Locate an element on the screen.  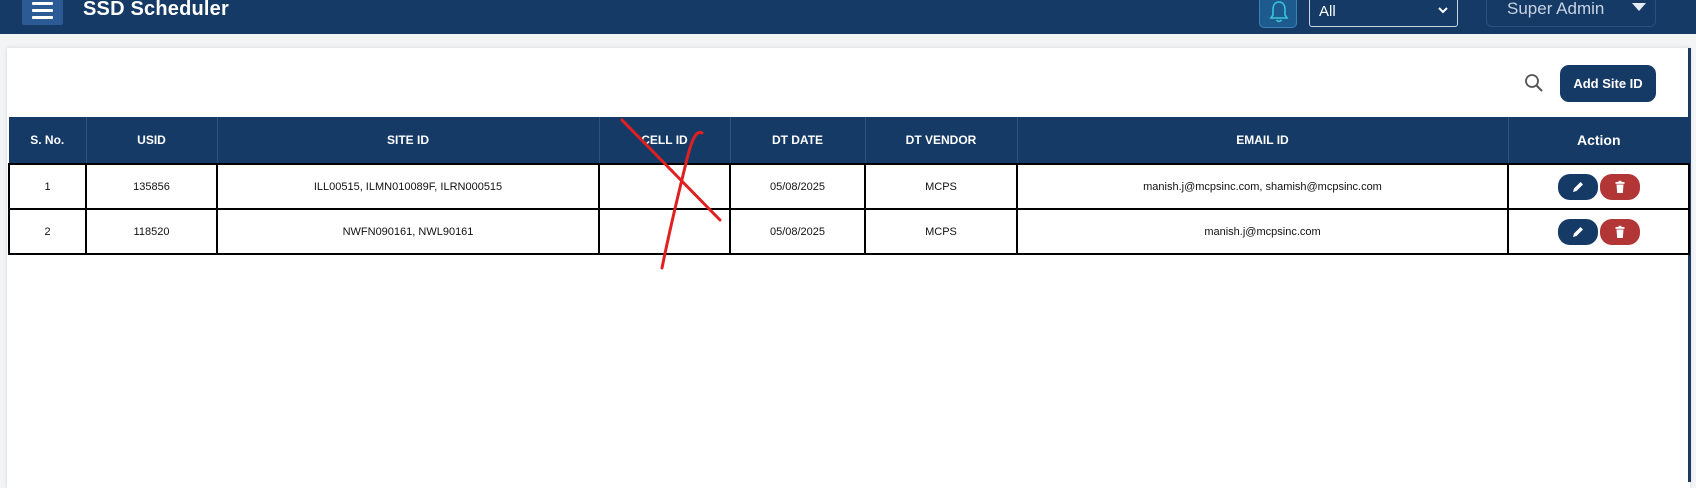
chevron-down-icon is located at coordinates (1443, 10).